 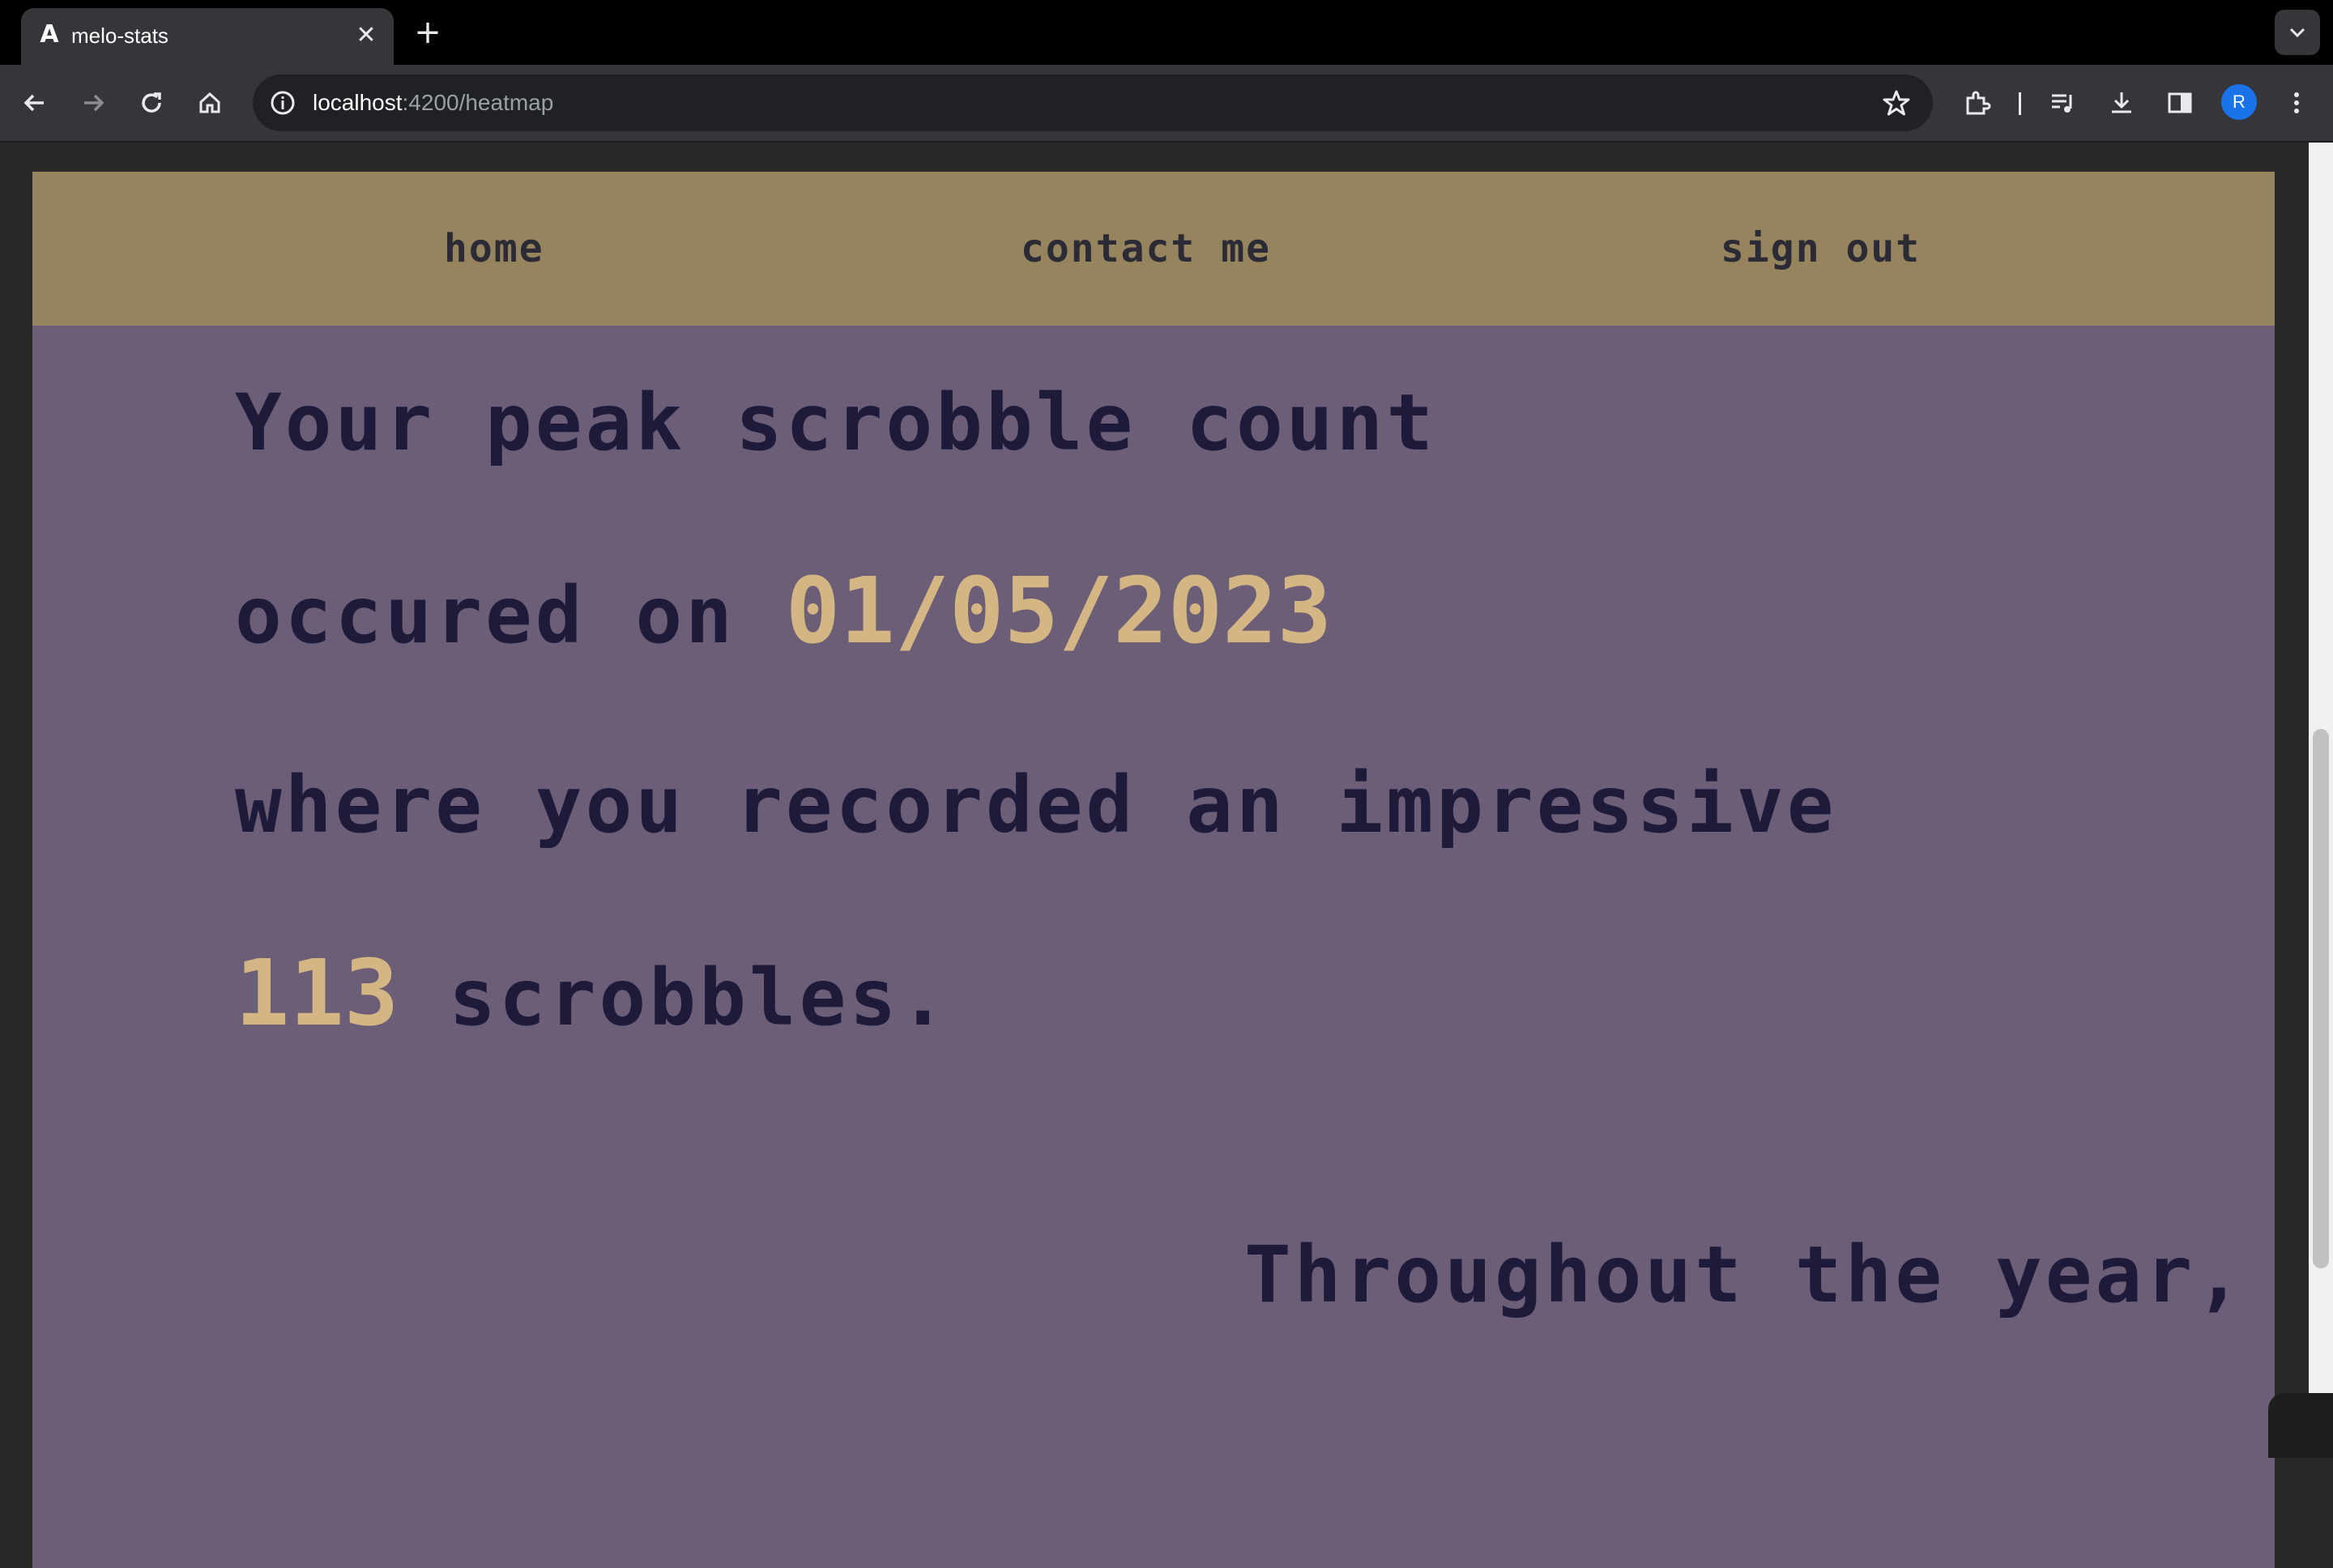 I want to click on bookmark-star-icon, so click(x=1896, y=103).